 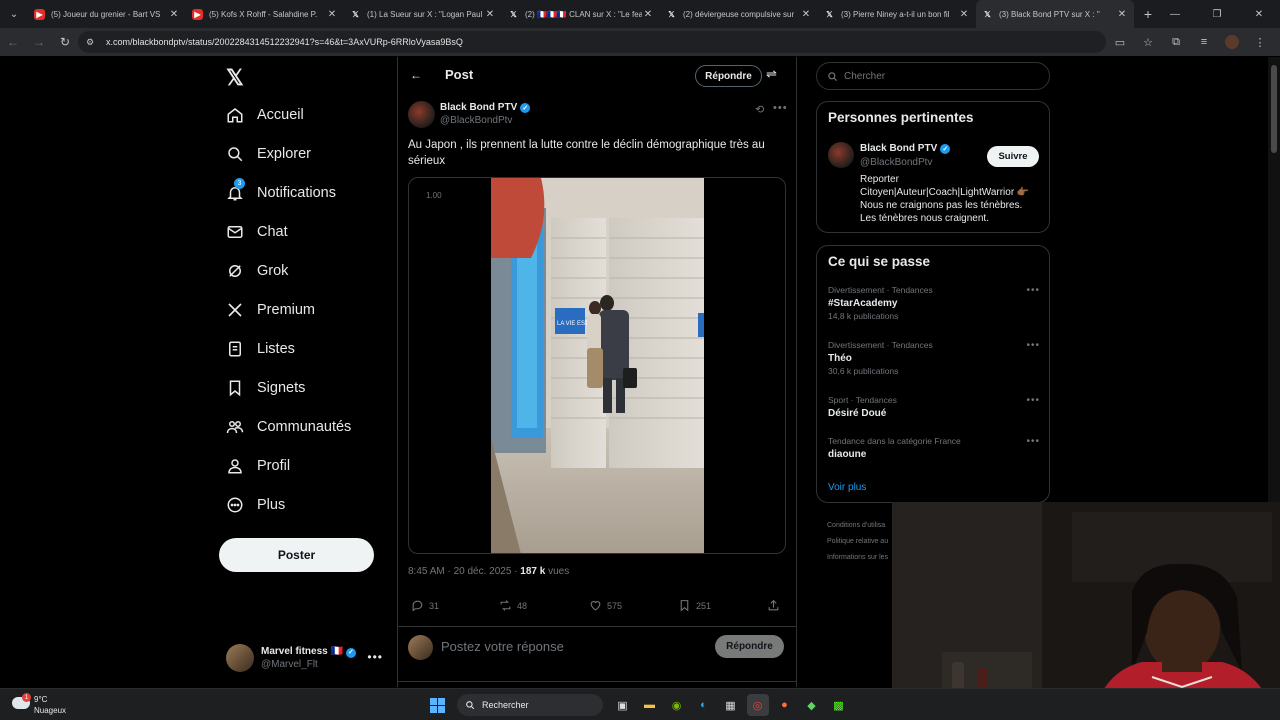 I want to click on nav-item-premium: Premium, so click(x=270, y=310).